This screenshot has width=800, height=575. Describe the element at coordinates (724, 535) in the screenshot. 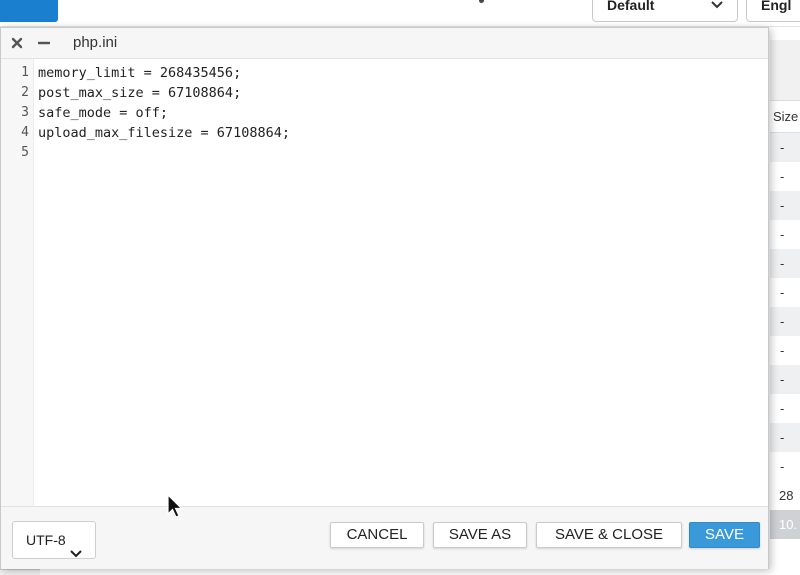

I see `save-button: SAVE` at that location.